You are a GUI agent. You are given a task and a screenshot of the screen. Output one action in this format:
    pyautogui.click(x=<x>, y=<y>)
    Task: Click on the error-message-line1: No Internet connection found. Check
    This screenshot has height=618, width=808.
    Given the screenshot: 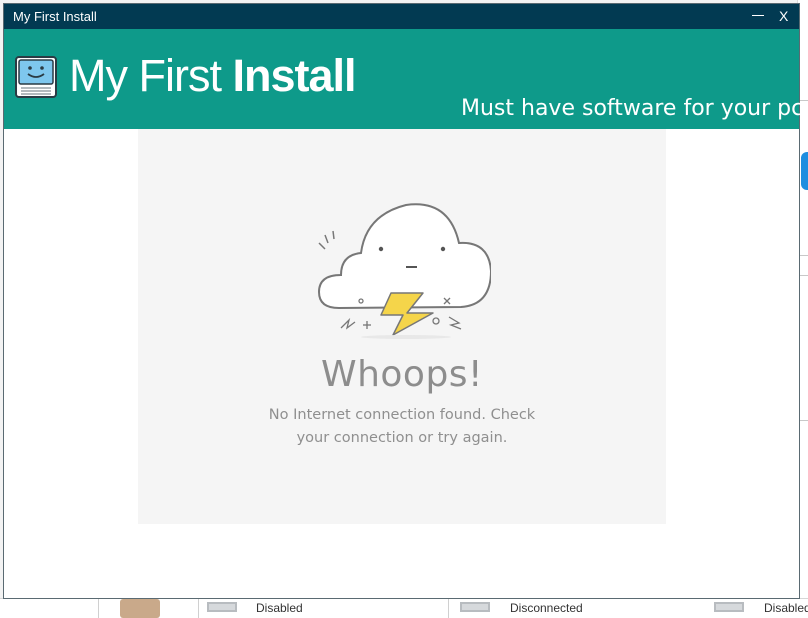 What is the action you would take?
    pyautogui.click(x=402, y=415)
    